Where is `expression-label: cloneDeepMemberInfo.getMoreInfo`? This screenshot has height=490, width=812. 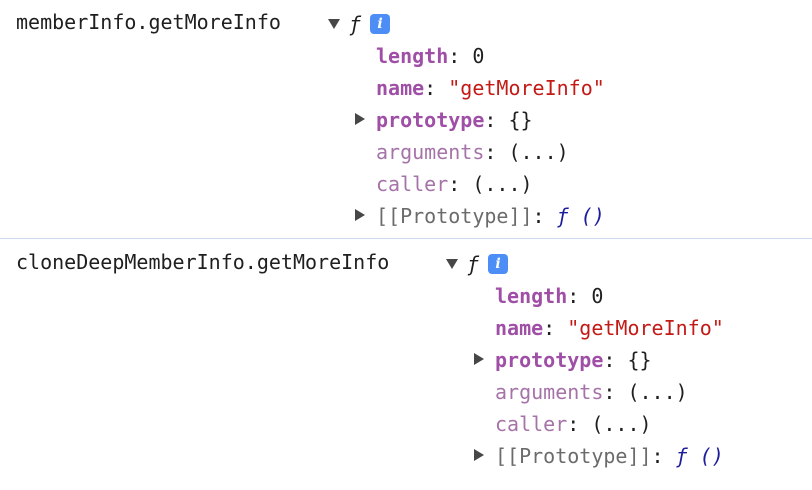
expression-label: cloneDeepMemberInfo.getMoreInfo is located at coordinates (203, 262).